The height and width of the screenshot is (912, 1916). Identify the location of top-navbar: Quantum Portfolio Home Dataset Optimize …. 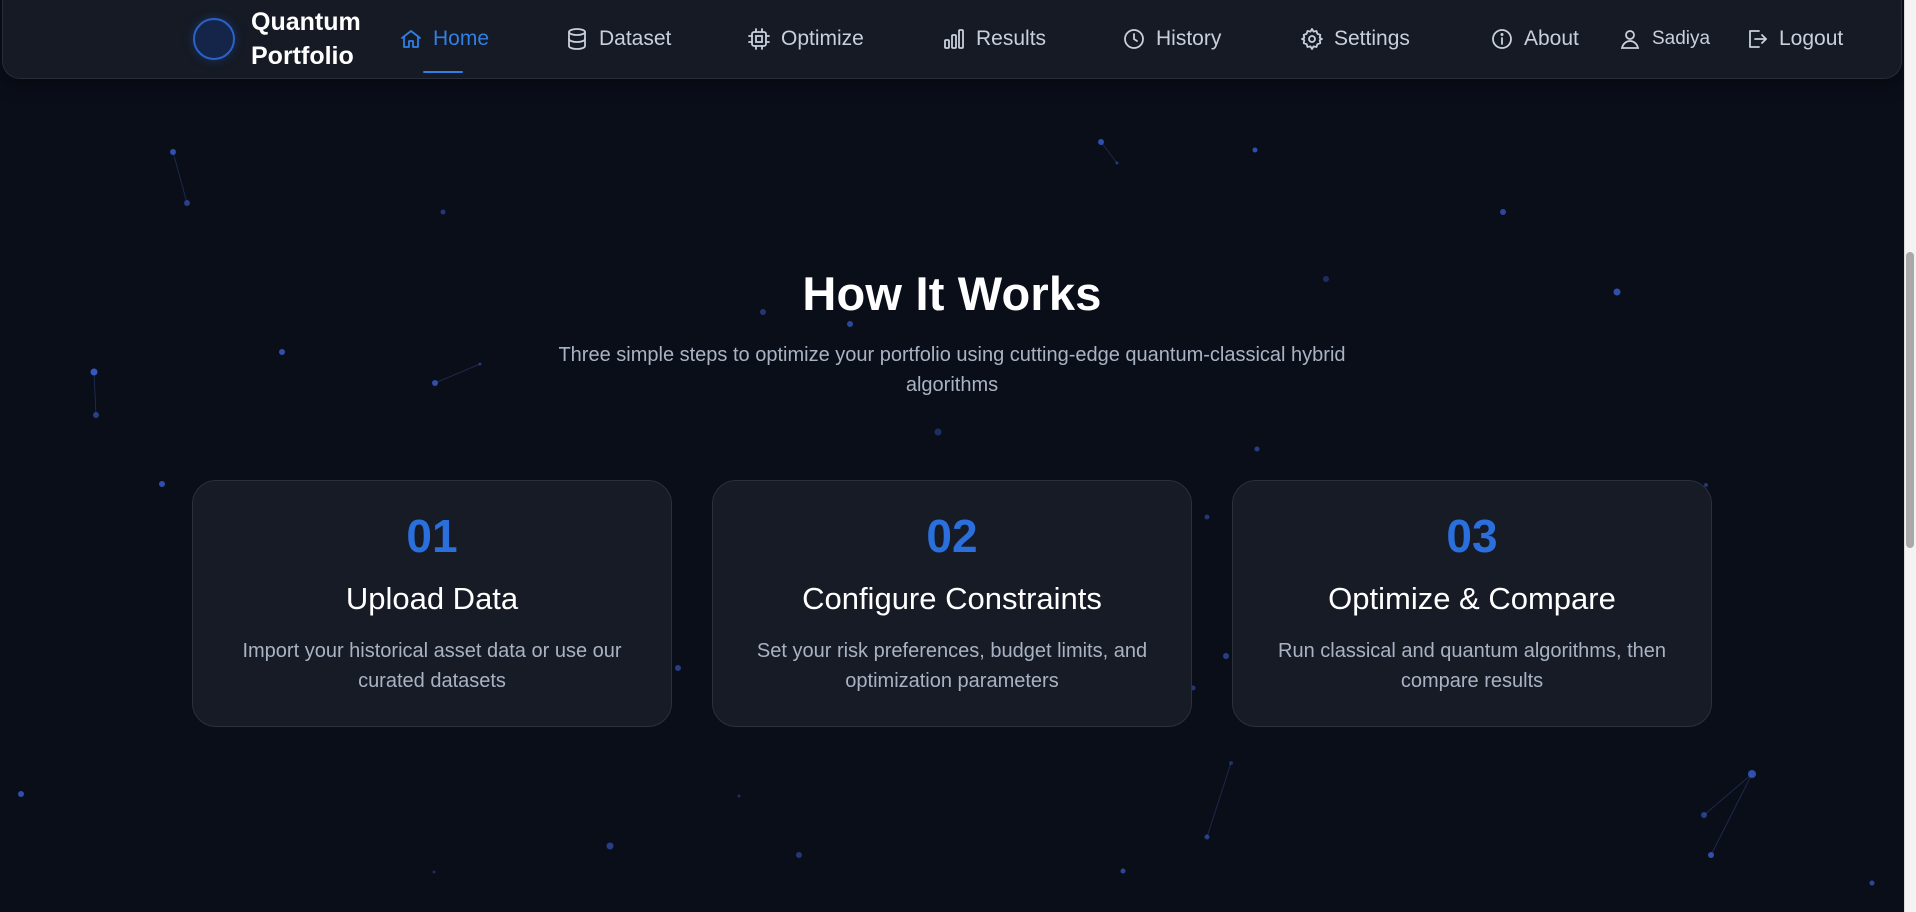
(952, 39).